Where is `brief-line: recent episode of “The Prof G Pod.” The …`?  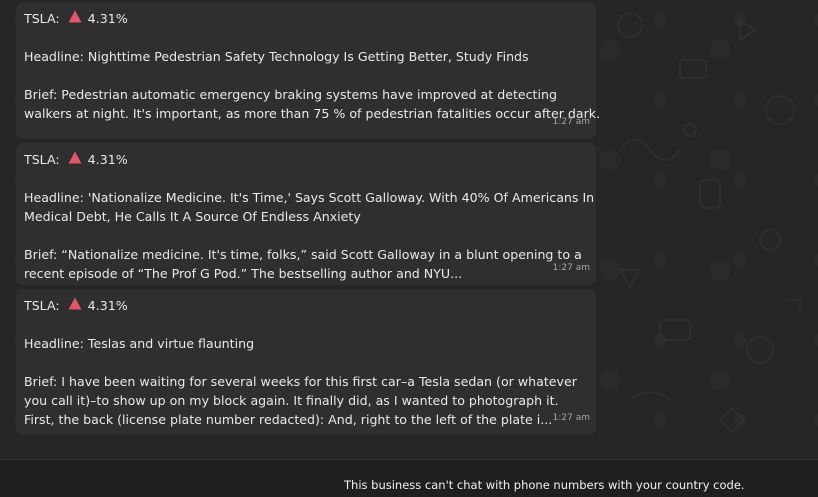 brief-line: recent episode of “The Prof G Pod.” The … is located at coordinates (243, 273).